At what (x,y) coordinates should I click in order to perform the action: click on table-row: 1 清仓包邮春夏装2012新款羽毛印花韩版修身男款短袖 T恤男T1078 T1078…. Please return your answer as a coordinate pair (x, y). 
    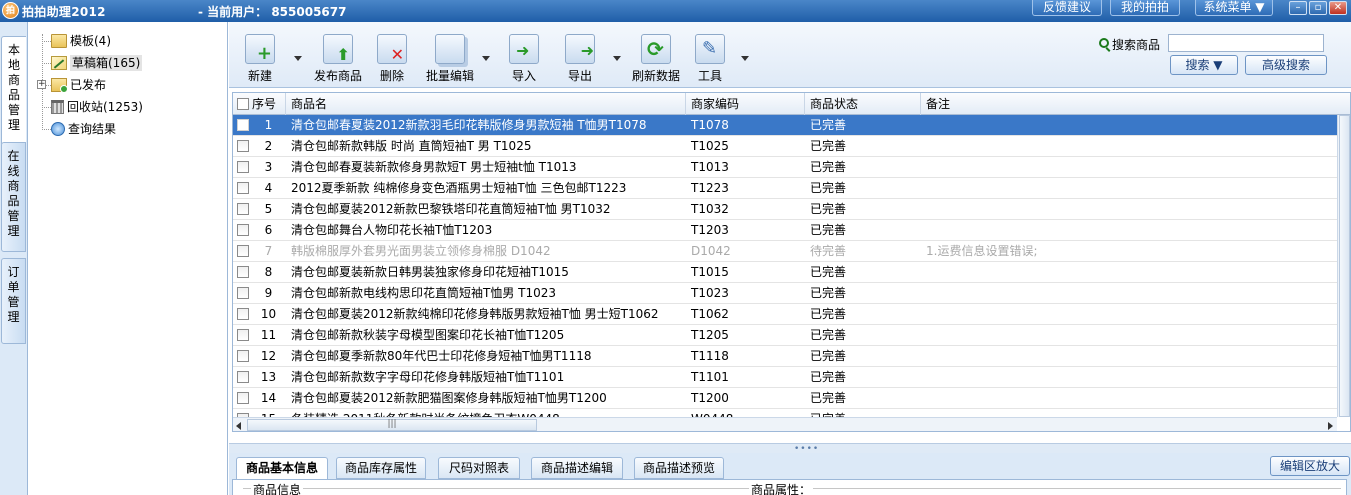
    Looking at the image, I should click on (785, 125).